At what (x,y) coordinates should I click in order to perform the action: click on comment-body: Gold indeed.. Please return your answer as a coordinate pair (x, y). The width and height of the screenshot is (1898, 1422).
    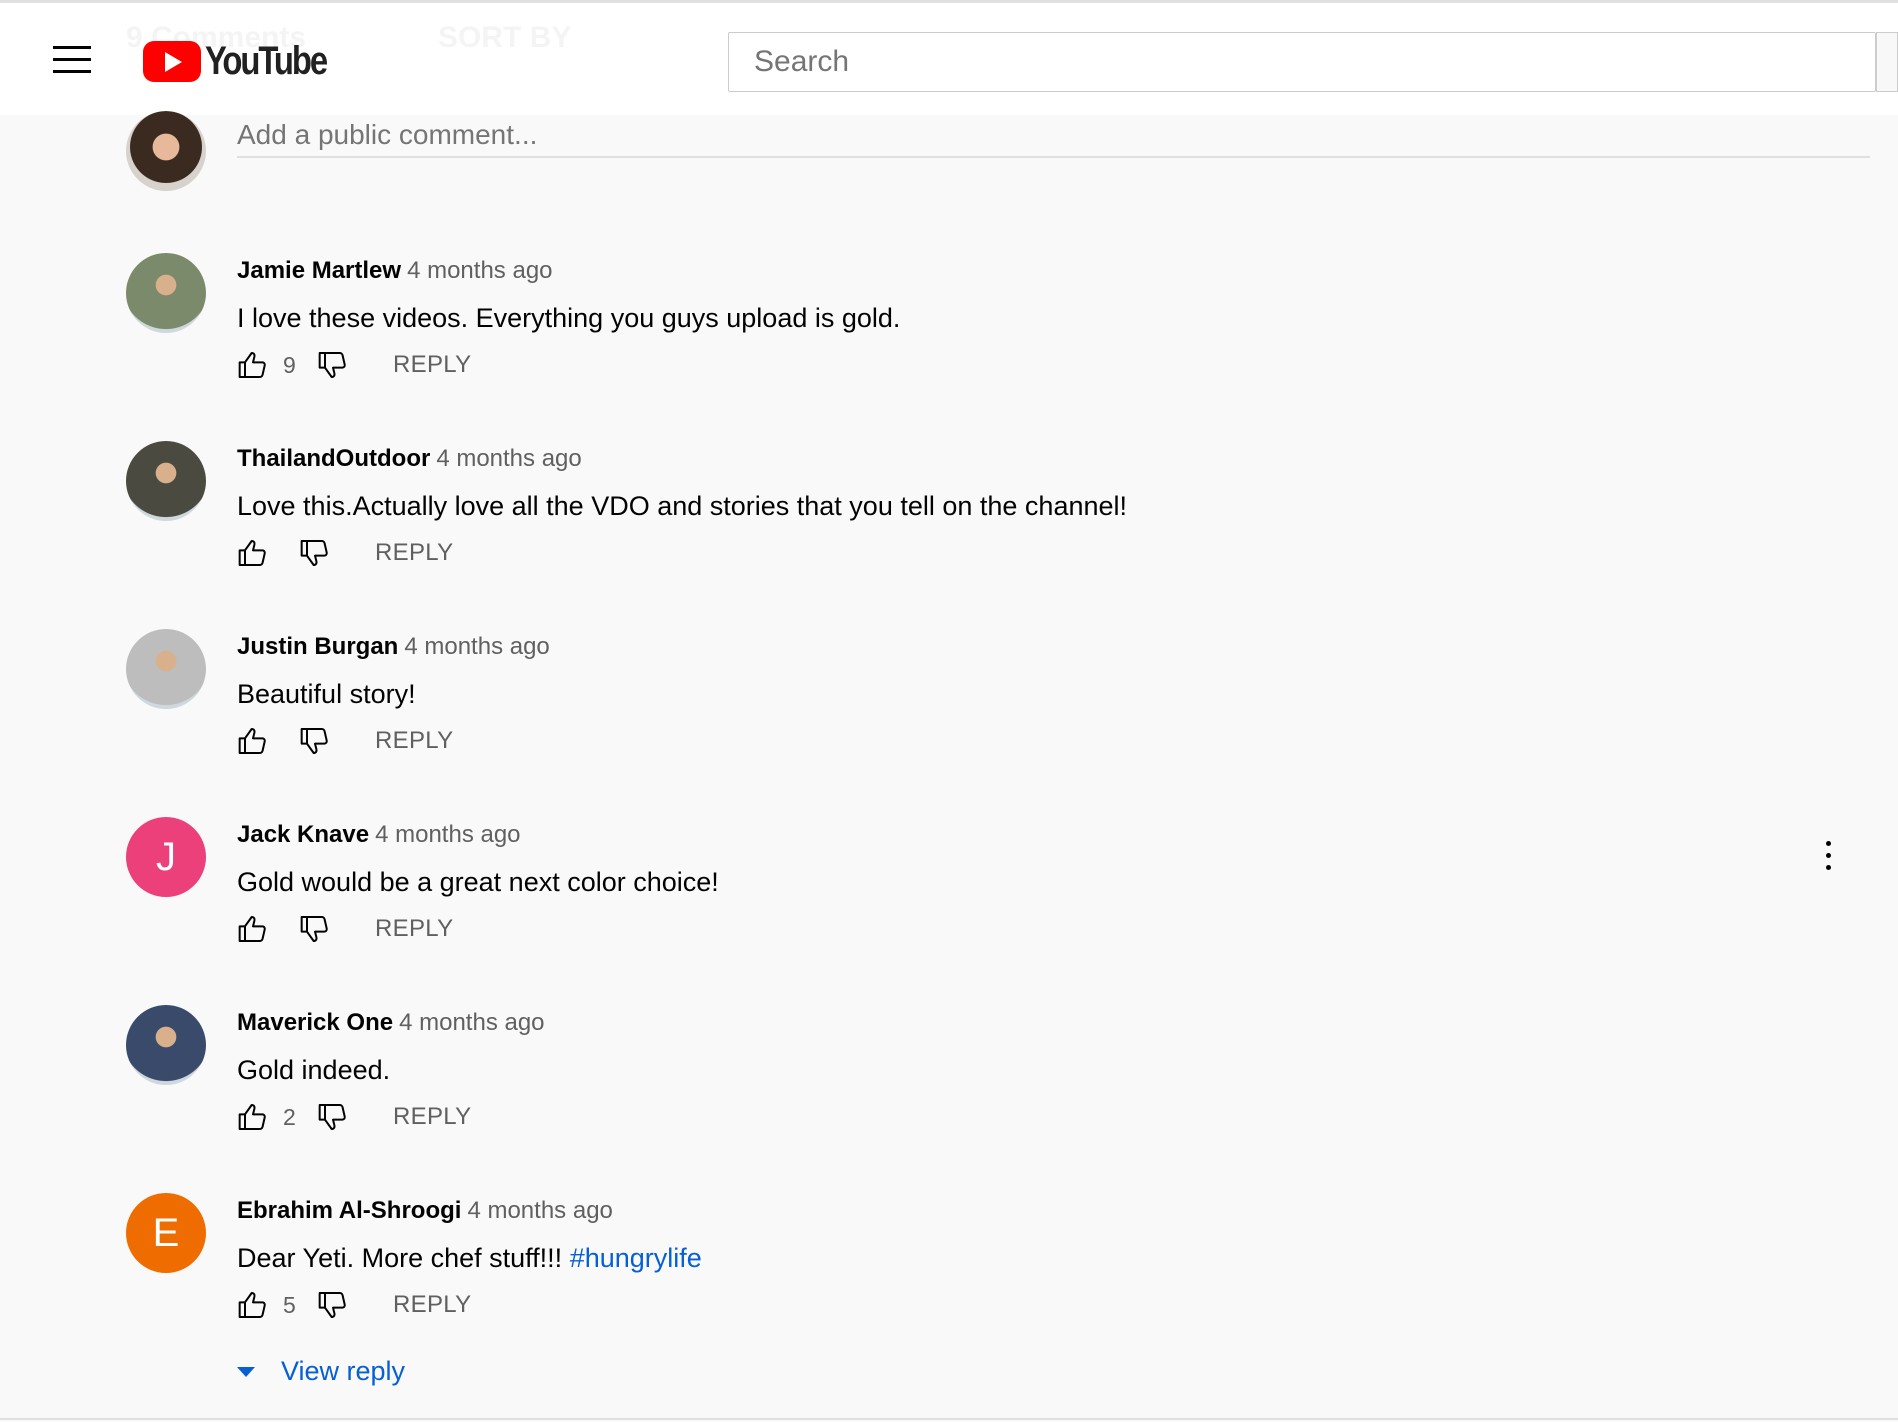
    Looking at the image, I should click on (314, 1070).